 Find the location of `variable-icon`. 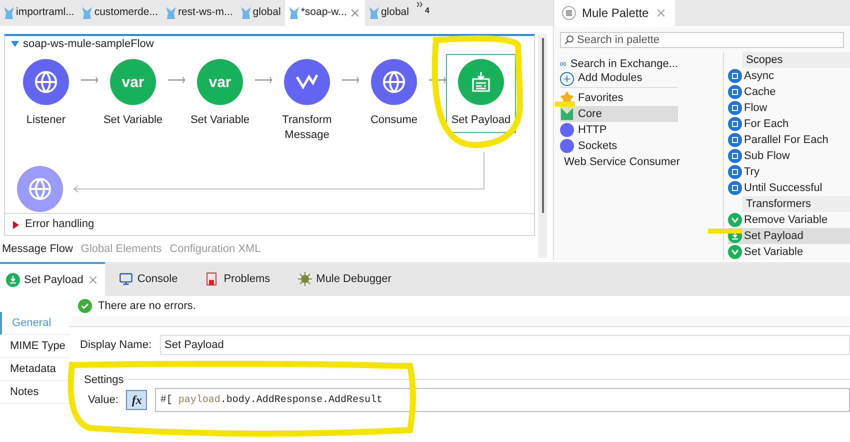

variable-icon is located at coordinates (735, 220).